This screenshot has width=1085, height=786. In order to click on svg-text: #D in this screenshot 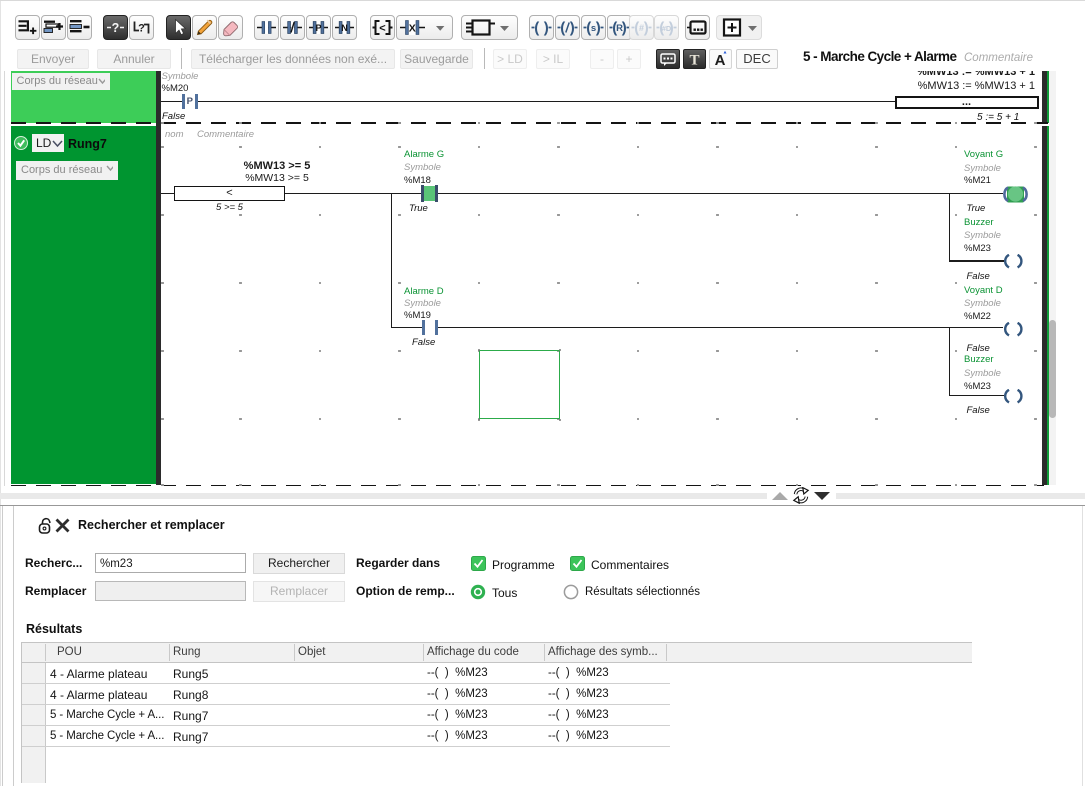, I will do `click(667, 28)`.